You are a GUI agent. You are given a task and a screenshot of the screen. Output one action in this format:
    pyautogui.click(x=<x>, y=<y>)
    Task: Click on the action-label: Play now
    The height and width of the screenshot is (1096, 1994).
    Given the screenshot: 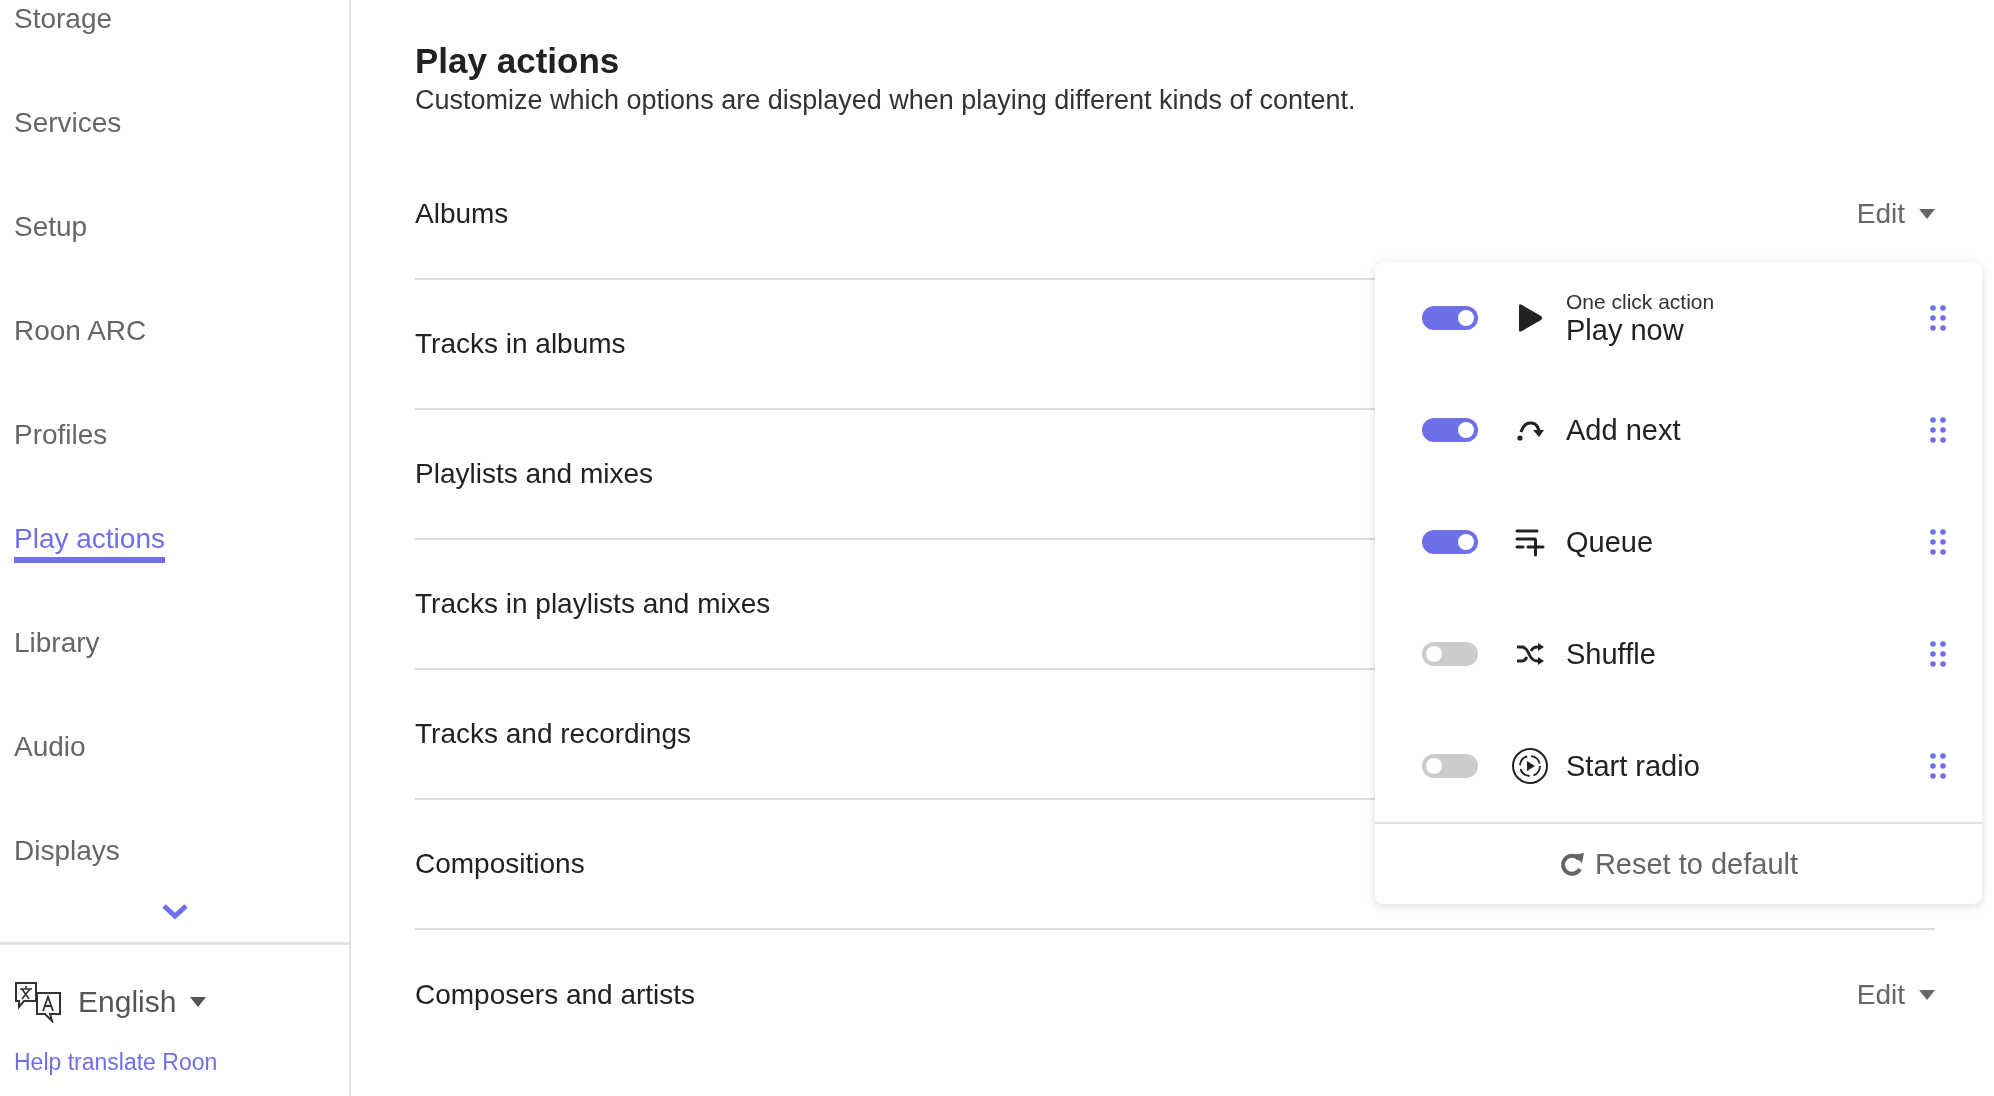 What is the action you would take?
    pyautogui.click(x=1625, y=330)
    